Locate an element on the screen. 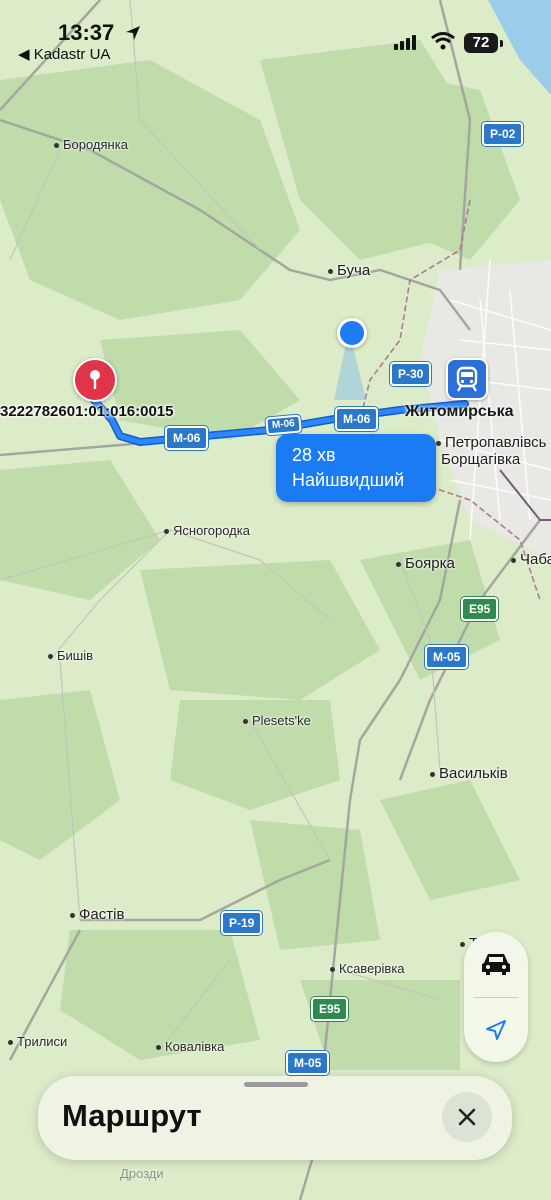 The height and width of the screenshot is (1200, 551). location-services-icon is located at coordinates (133, 33).